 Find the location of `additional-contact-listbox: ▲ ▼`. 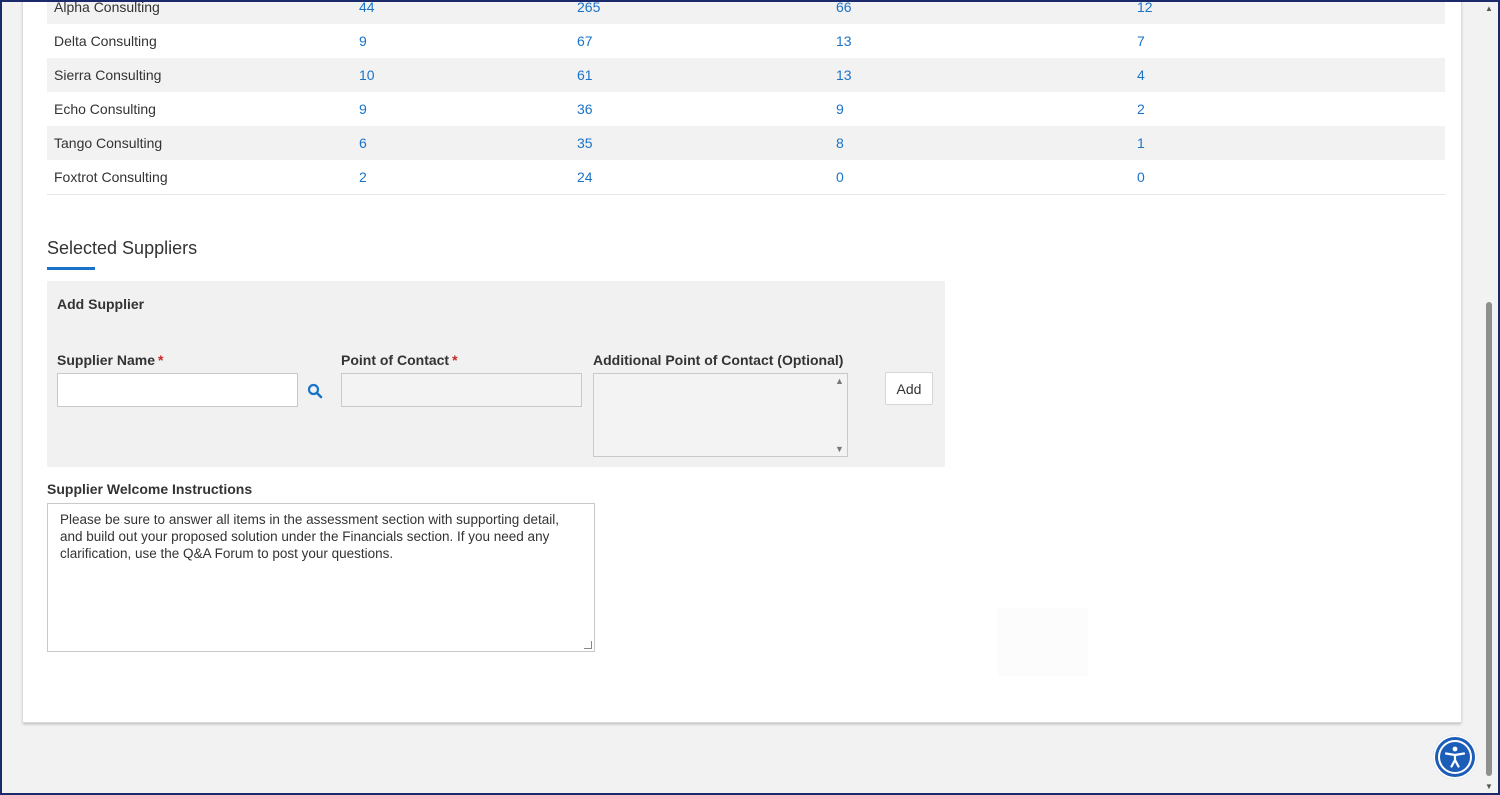

additional-contact-listbox: ▲ ▼ is located at coordinates (720, 415).